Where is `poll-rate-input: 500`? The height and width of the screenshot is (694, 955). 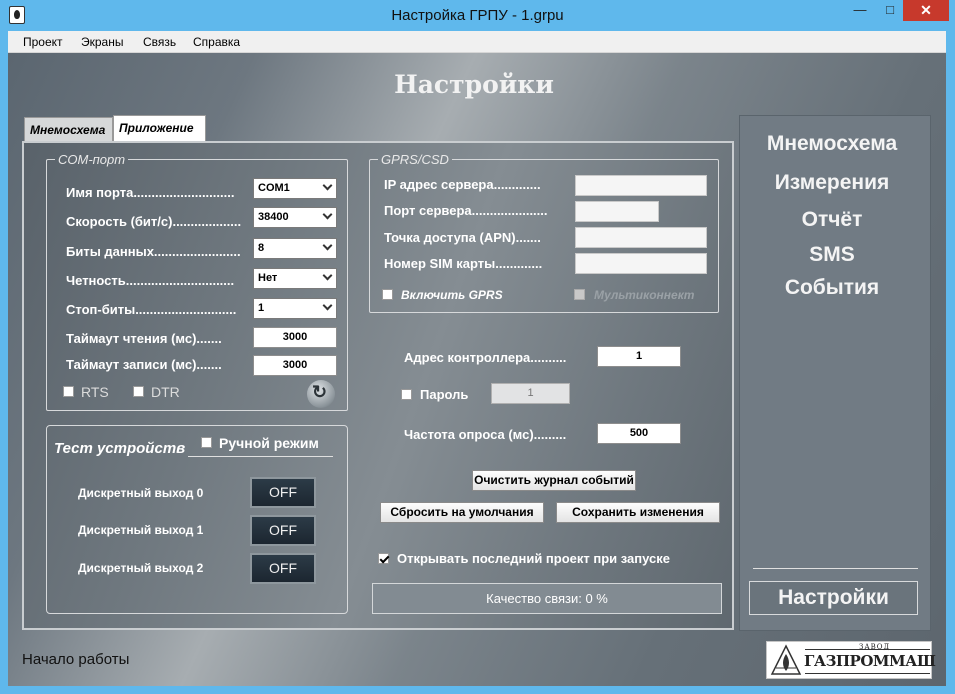 poll-rate-input: 500 is located at coordinates (639, 433).